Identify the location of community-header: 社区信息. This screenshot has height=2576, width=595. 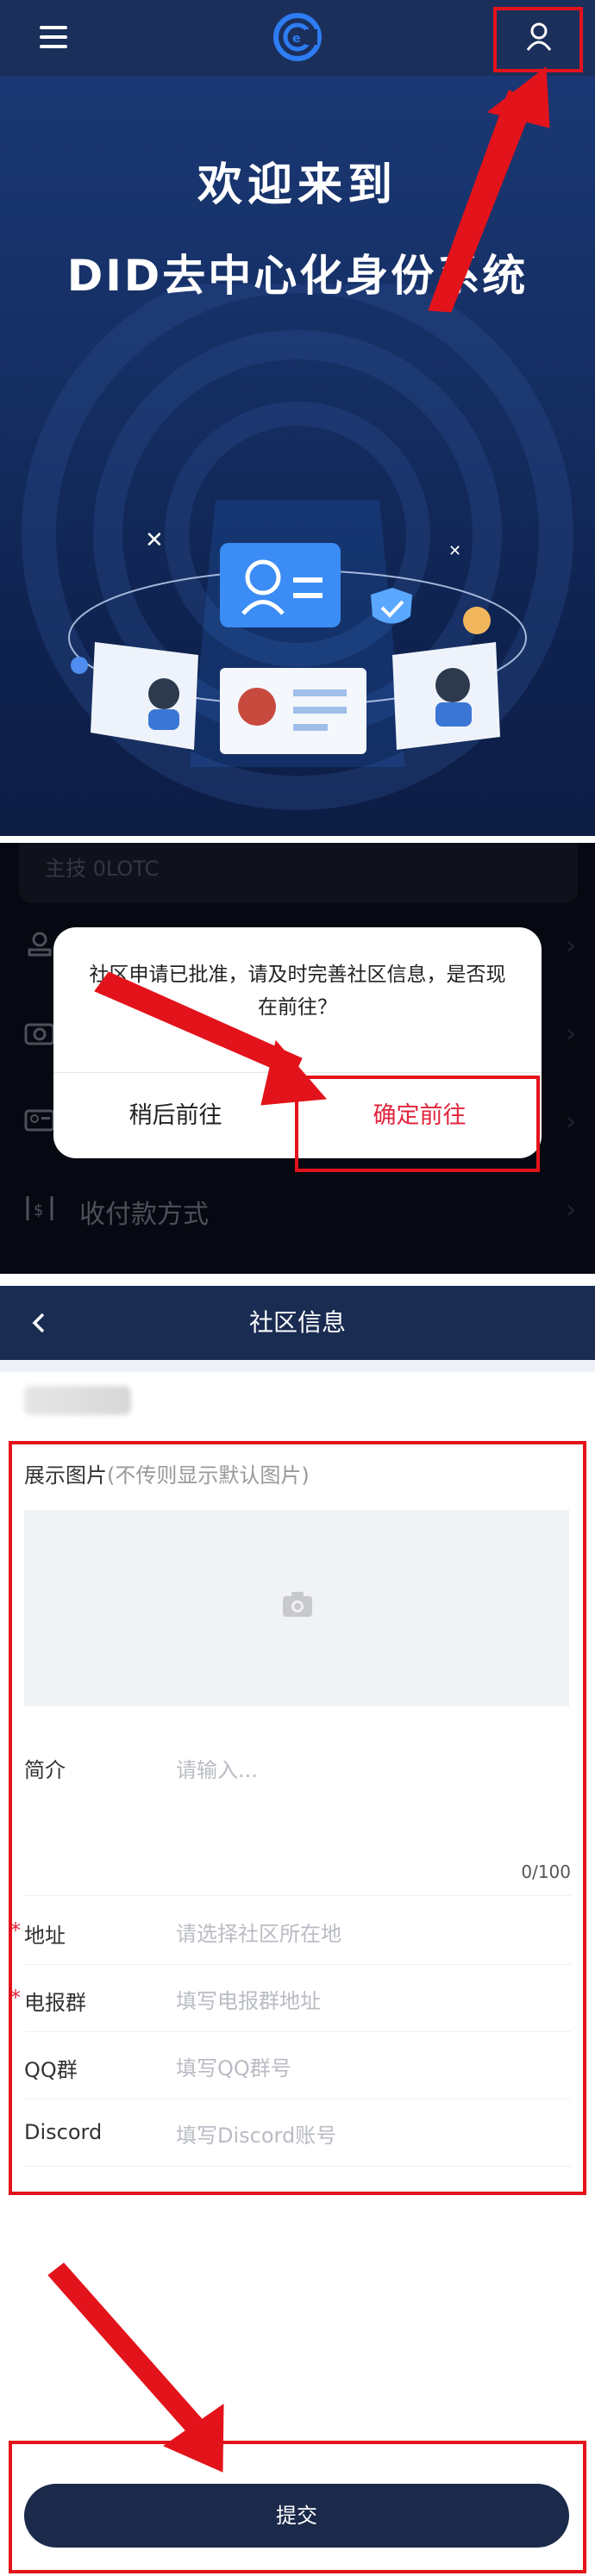
(298, 1323).